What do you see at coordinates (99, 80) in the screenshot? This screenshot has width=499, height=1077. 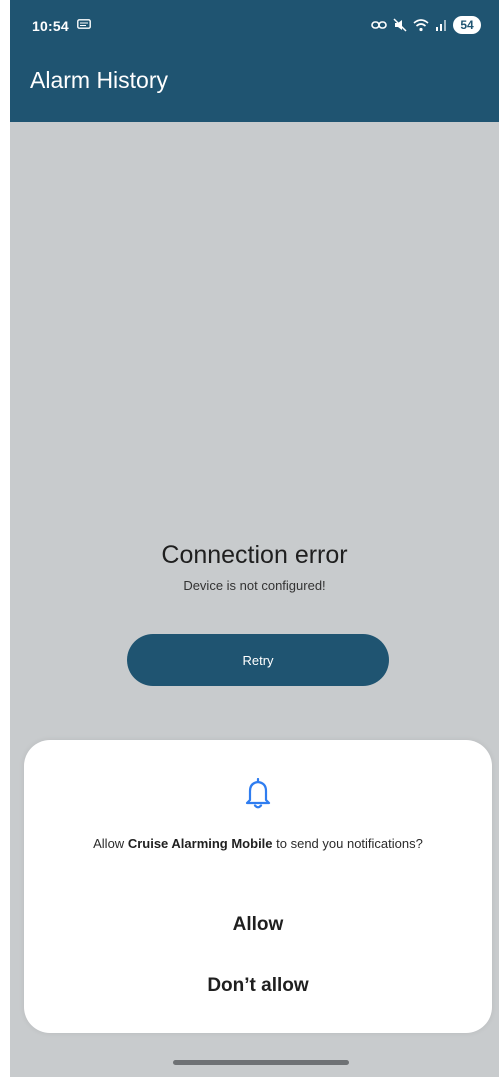 I see `page-title: Alarm History` at bounding box center [99, 80].